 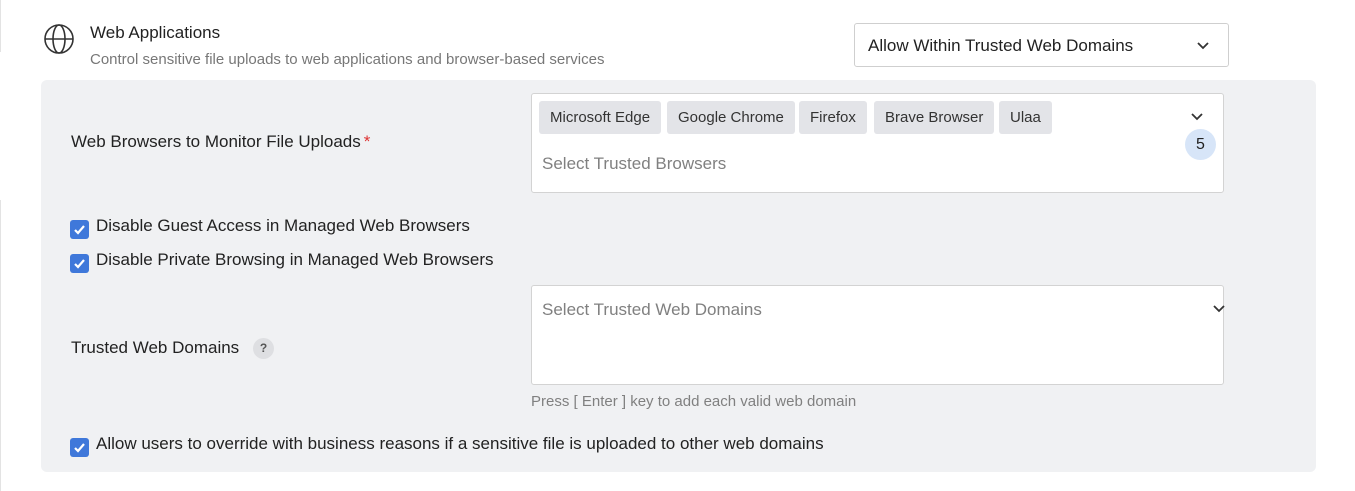 What do you see at coordinates (878, 335) in the screenshot?
I see `trusted-domains-input: Select Trusted Web Domains` at bounding box center [878, 335].